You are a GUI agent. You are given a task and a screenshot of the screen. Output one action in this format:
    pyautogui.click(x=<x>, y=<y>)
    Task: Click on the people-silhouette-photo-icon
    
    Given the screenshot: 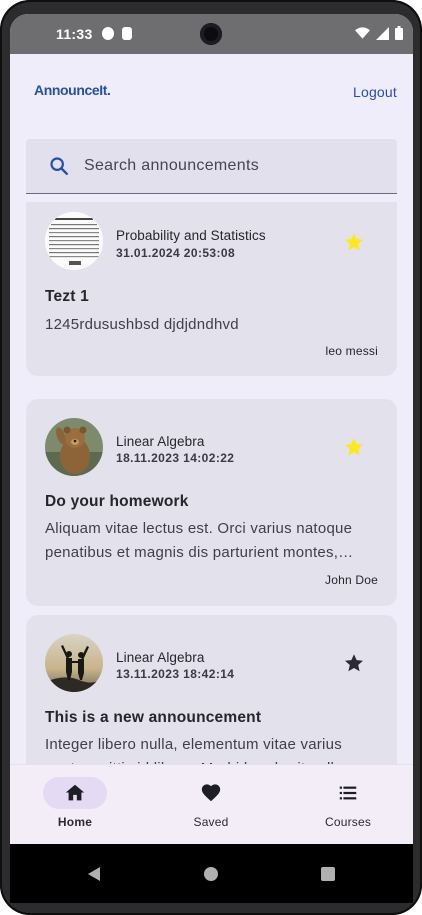 What is the action you would take?
    pyautogui.click(x=74, y=663)
    